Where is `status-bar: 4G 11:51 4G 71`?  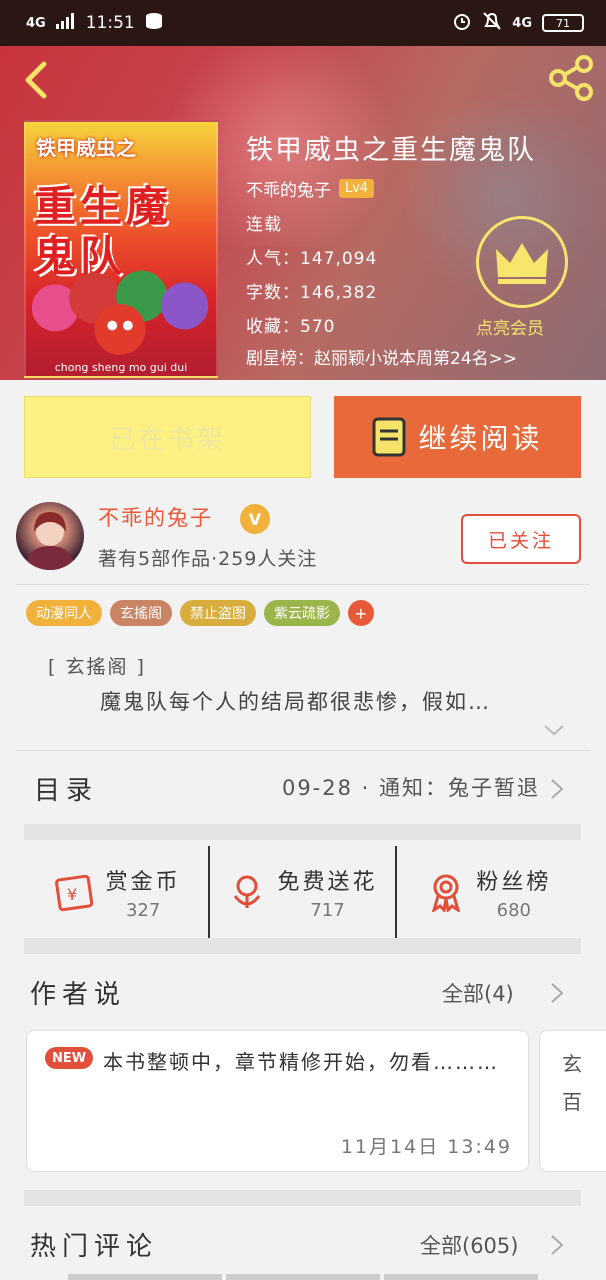 status-bar: 4G 11:51 4G 71 is located at coordinates (303, 23).